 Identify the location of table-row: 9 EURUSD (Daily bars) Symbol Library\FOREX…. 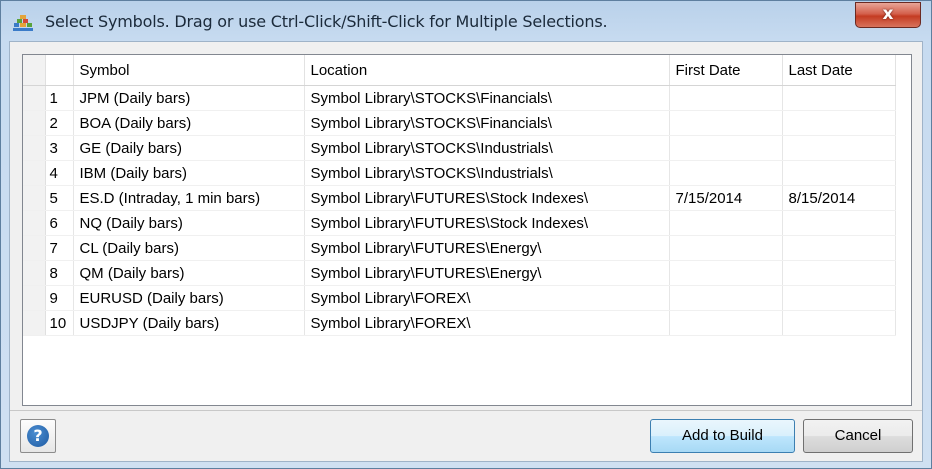
(459, 298).